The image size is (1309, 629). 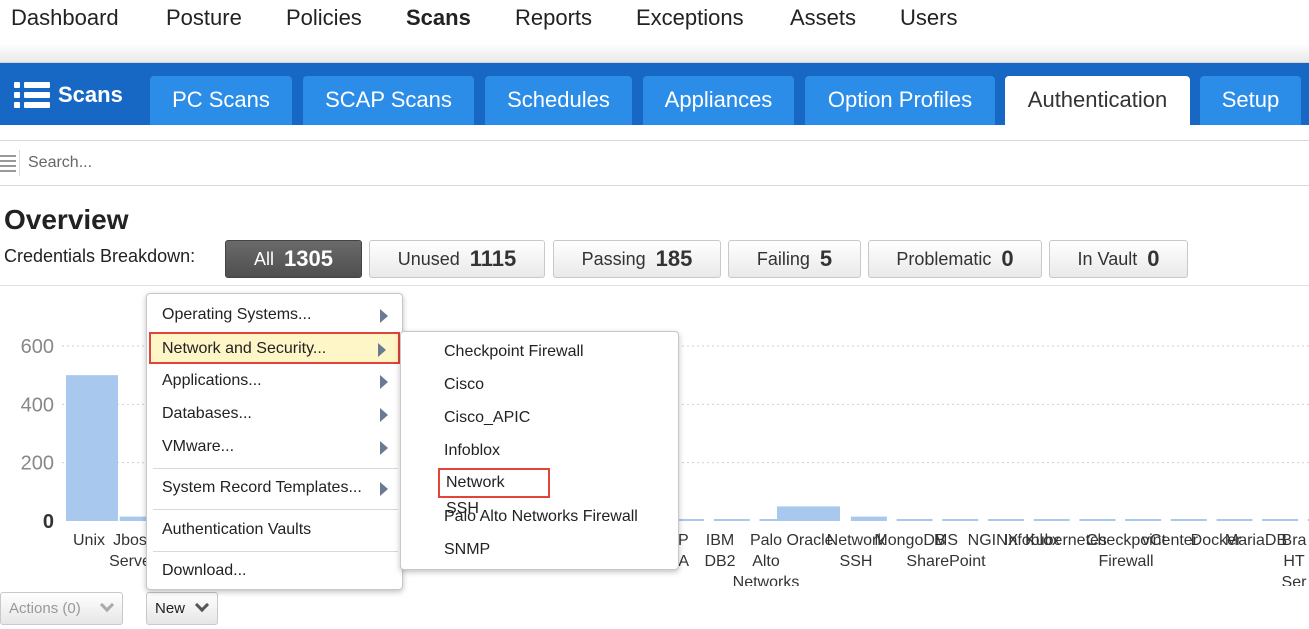 What do you see at coordinates (10, 163) in the screenshot?
I see `list-view-icon` at bounding box center [10, 163].